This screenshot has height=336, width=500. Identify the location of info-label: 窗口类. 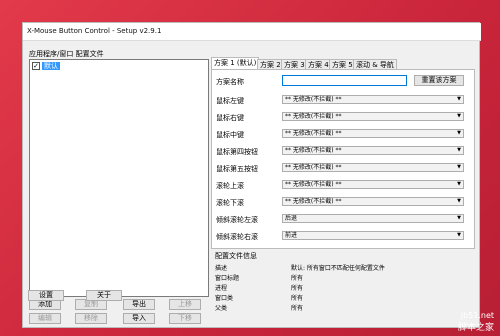
(224, 298).